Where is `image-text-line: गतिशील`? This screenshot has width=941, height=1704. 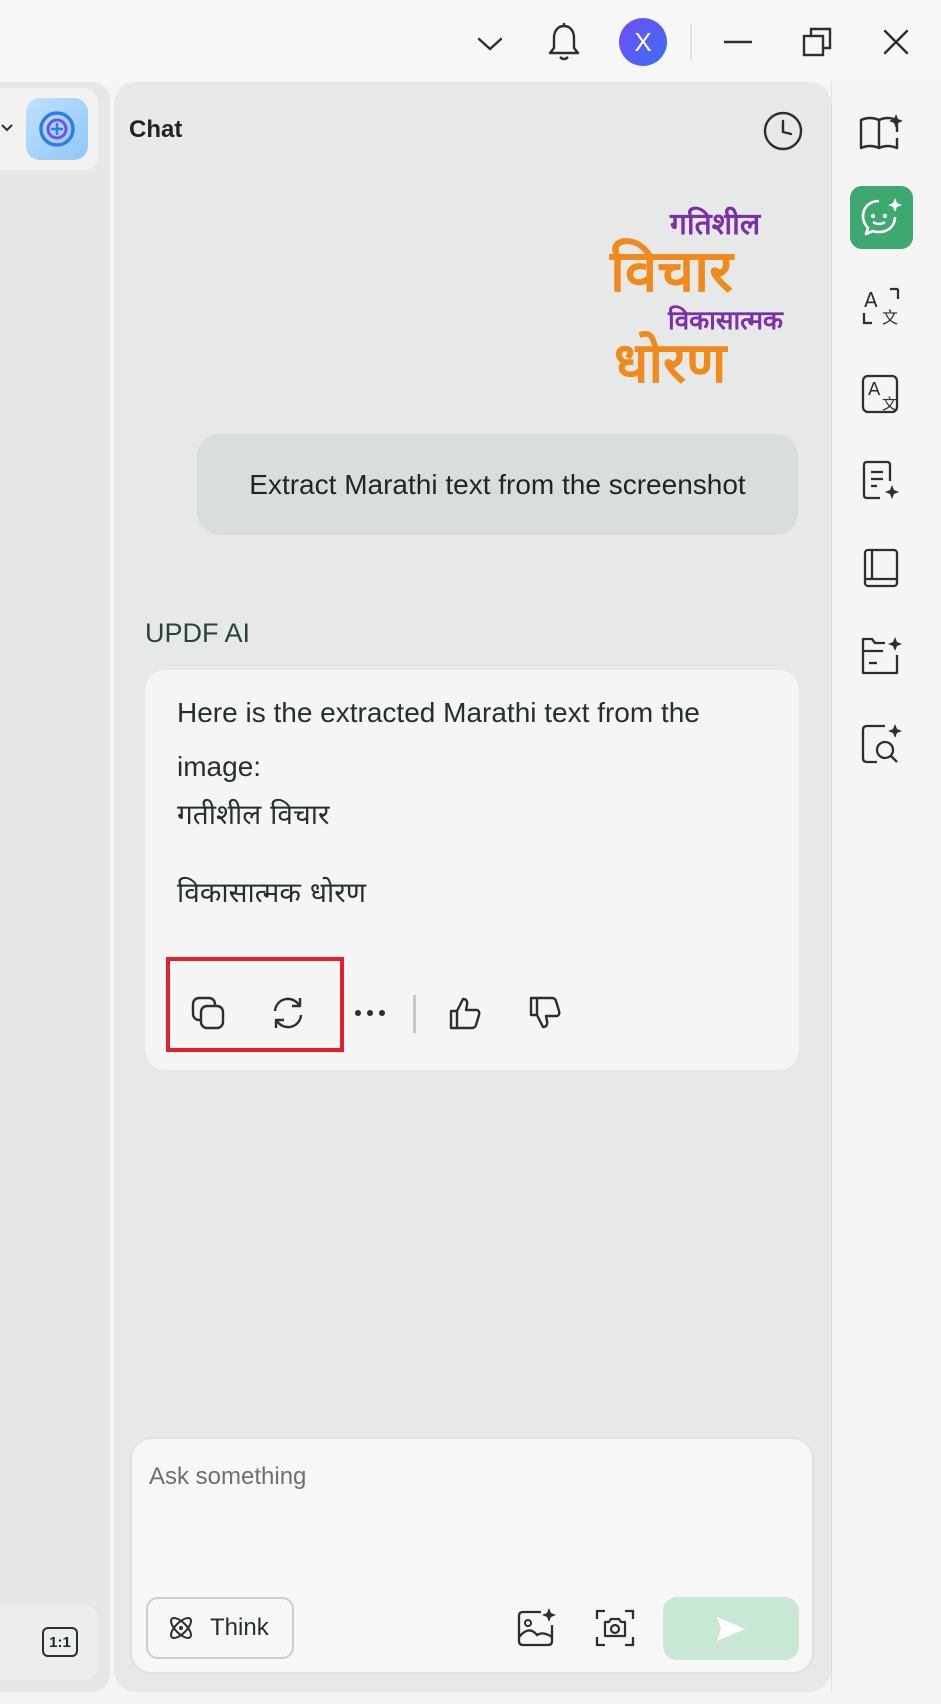
image-text-line: गतिशील is located at coordinates (715, 224).